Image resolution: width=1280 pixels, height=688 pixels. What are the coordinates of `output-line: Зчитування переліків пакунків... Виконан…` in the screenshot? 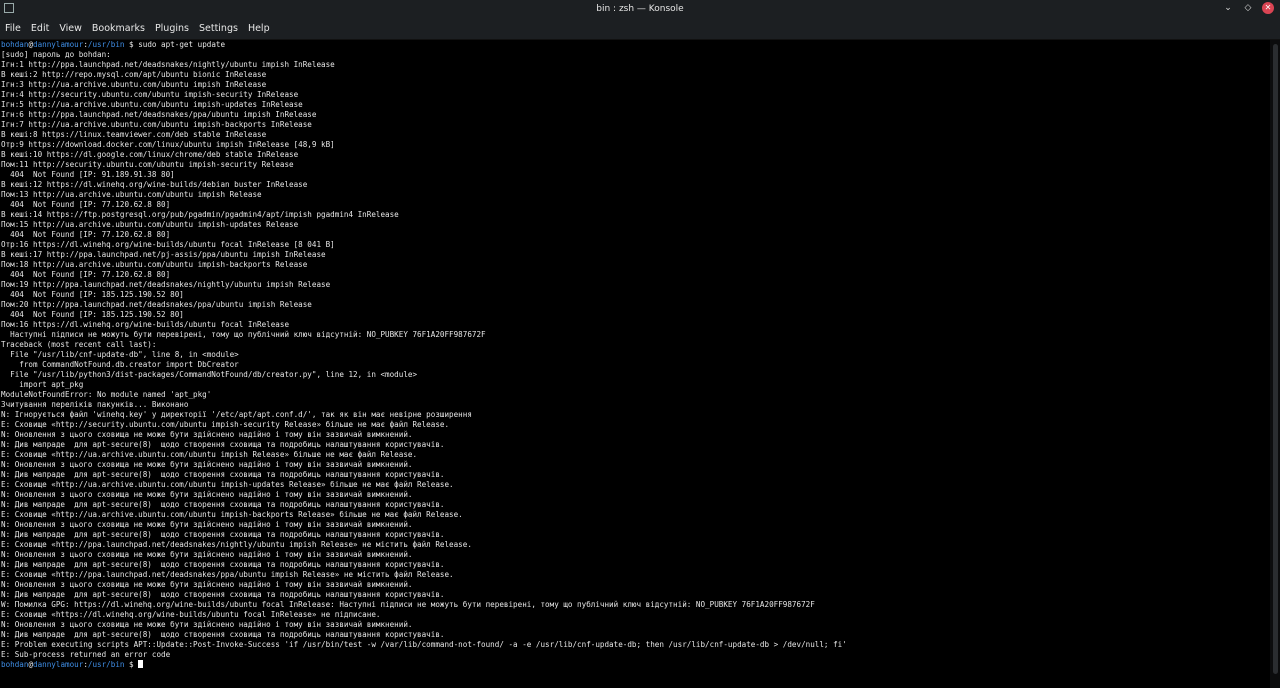 It's located at (95, 404).